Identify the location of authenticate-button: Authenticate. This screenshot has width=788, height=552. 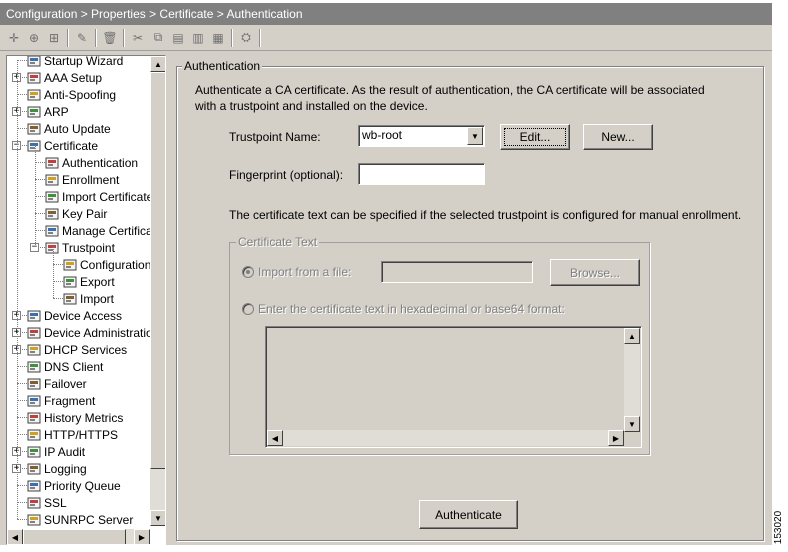
(468, 514).